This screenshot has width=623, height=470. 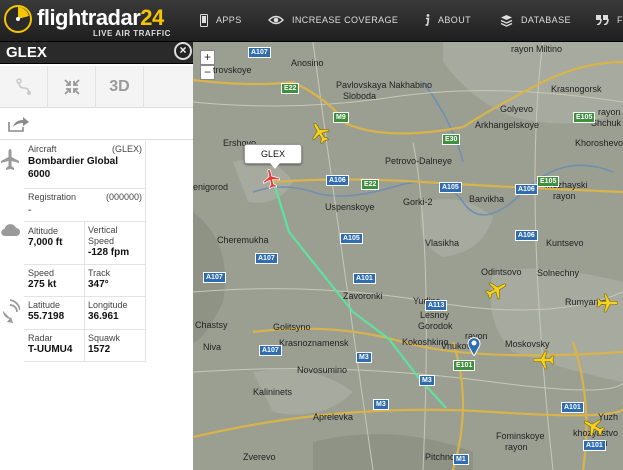 I want to click on place-label: Vlasikha, so click(x=442, y=243).